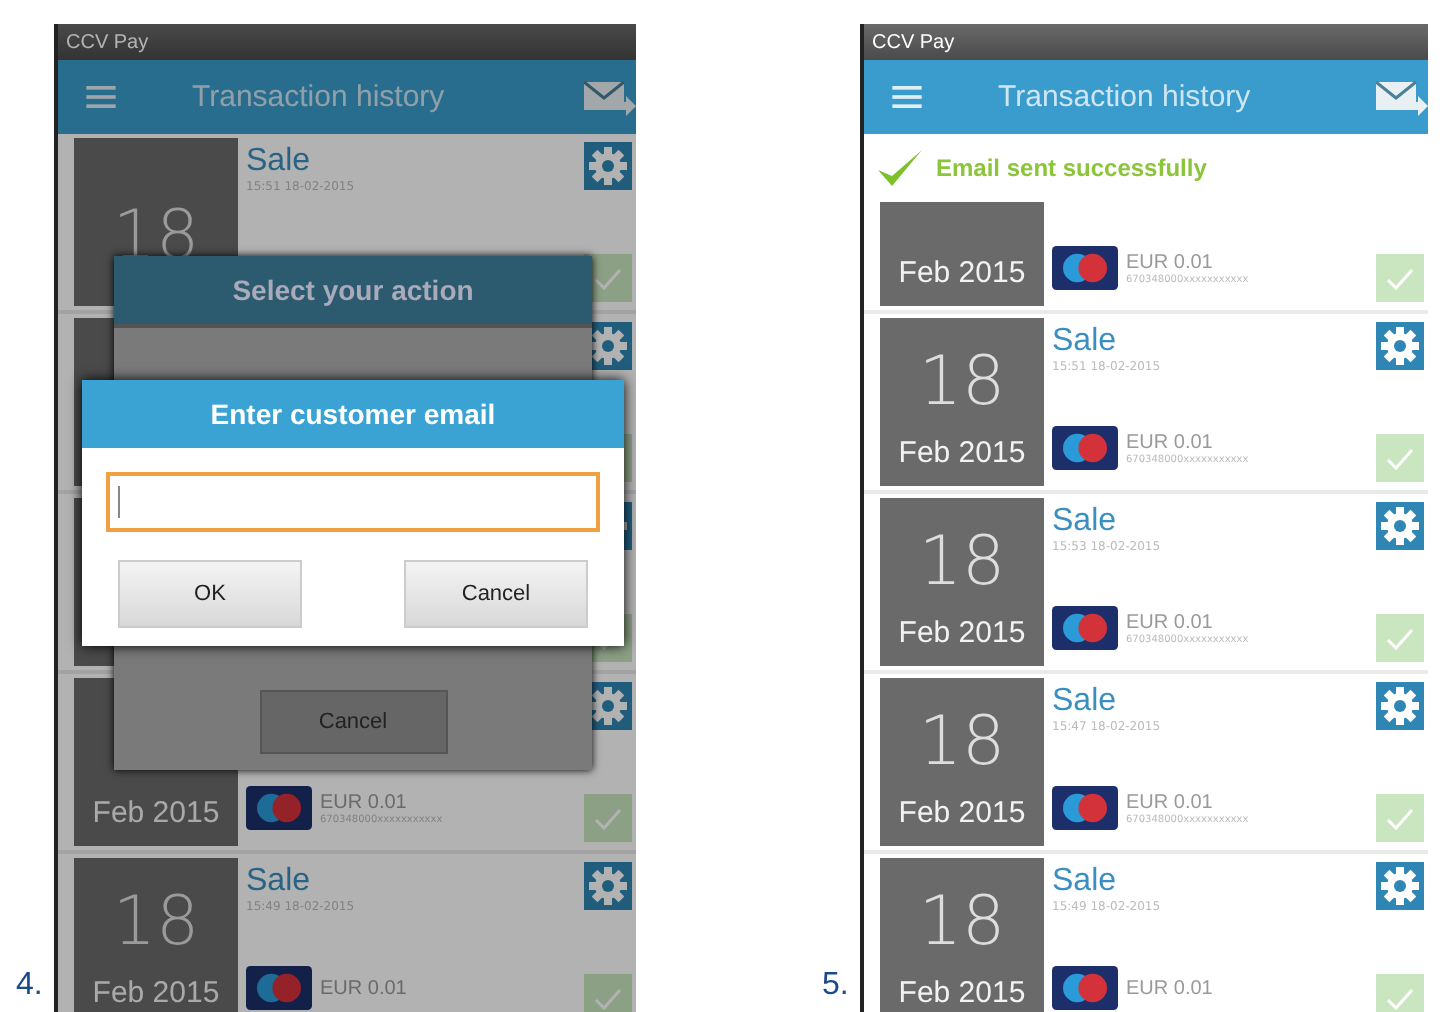 The height and width of the screenshot is (1012, 1444). I want to click on ok-button: OK, so click(210, 594).